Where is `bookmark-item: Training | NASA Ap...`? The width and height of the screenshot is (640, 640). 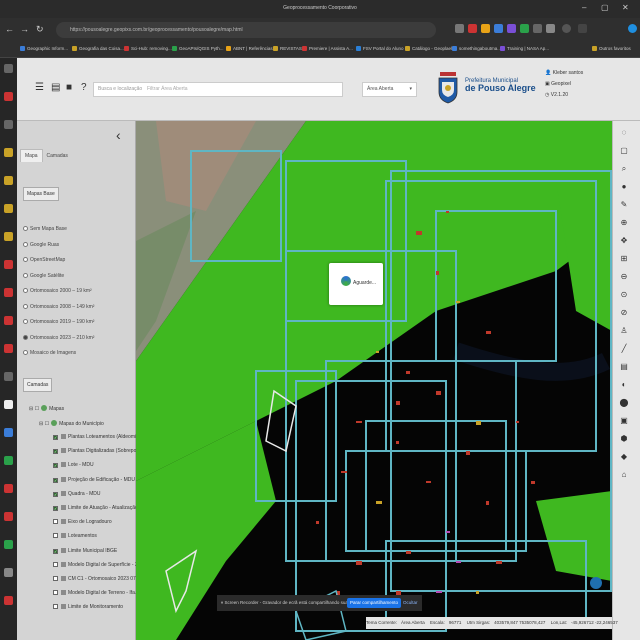
bookmark-item: Training | NASA Ap... is located at coordinates (524, 48).